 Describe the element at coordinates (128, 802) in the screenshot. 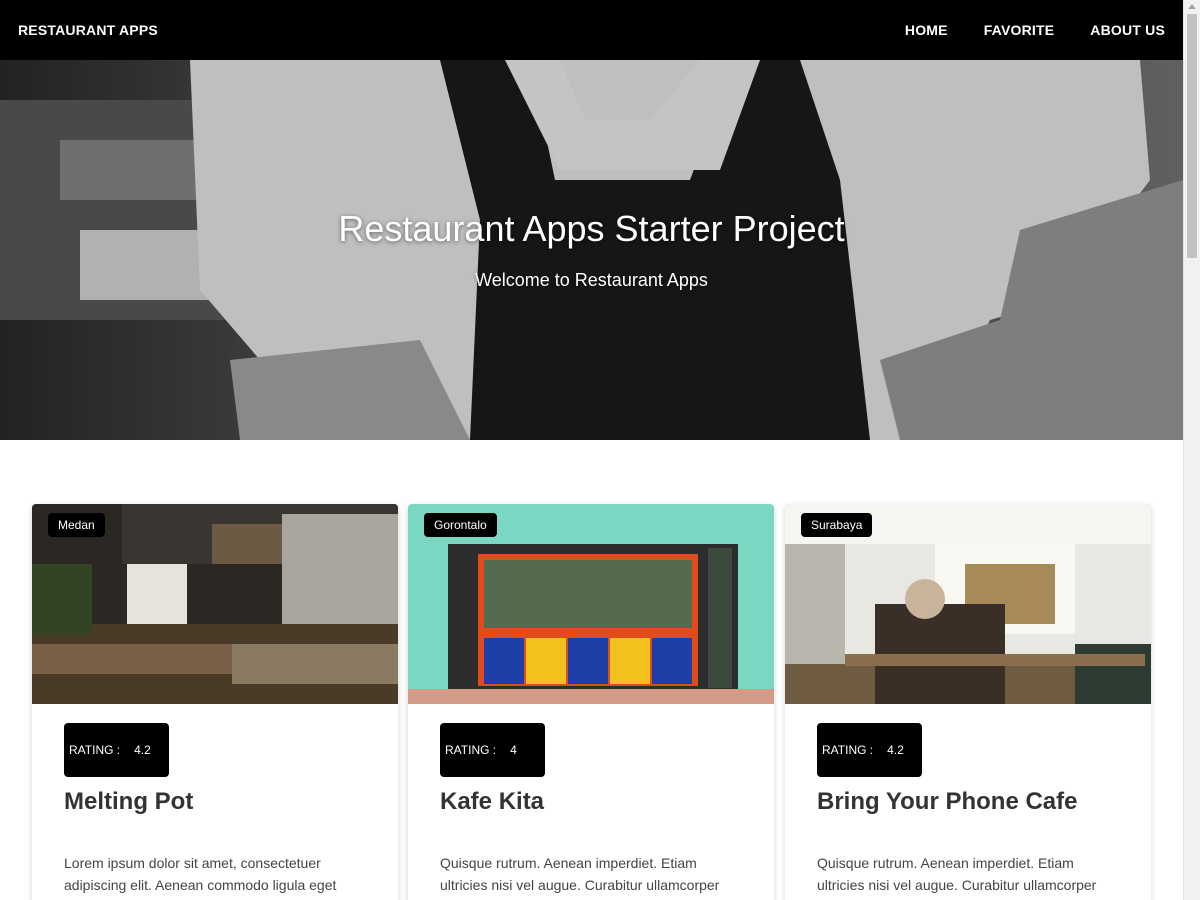

I see `restaurant-name: Melting Pot` at that location.